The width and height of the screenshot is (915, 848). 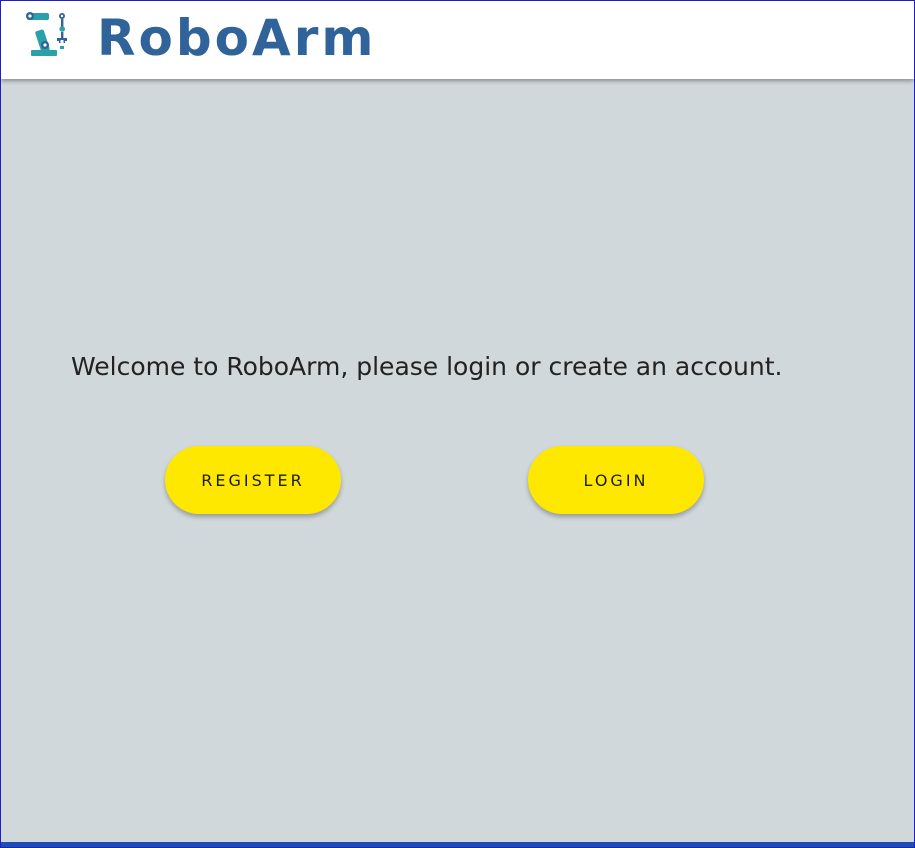 What do you see at coordinates (457, 40) in the screenshot?
I see `header: RoboArm` at bounding box center [457, 40].